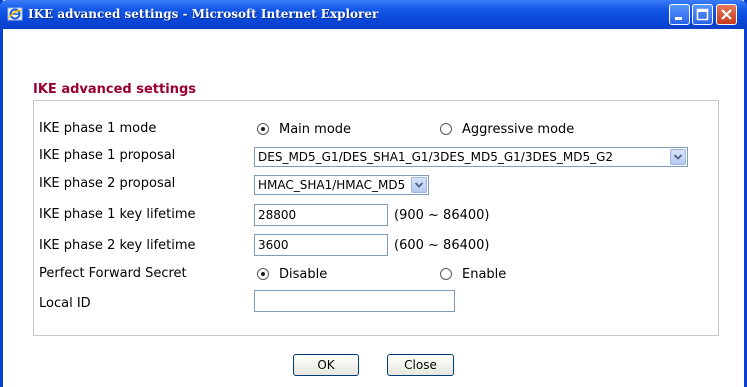 The height and width of the screenshot is (387, 747). I want to click on close-window-button, so click(726, 14).